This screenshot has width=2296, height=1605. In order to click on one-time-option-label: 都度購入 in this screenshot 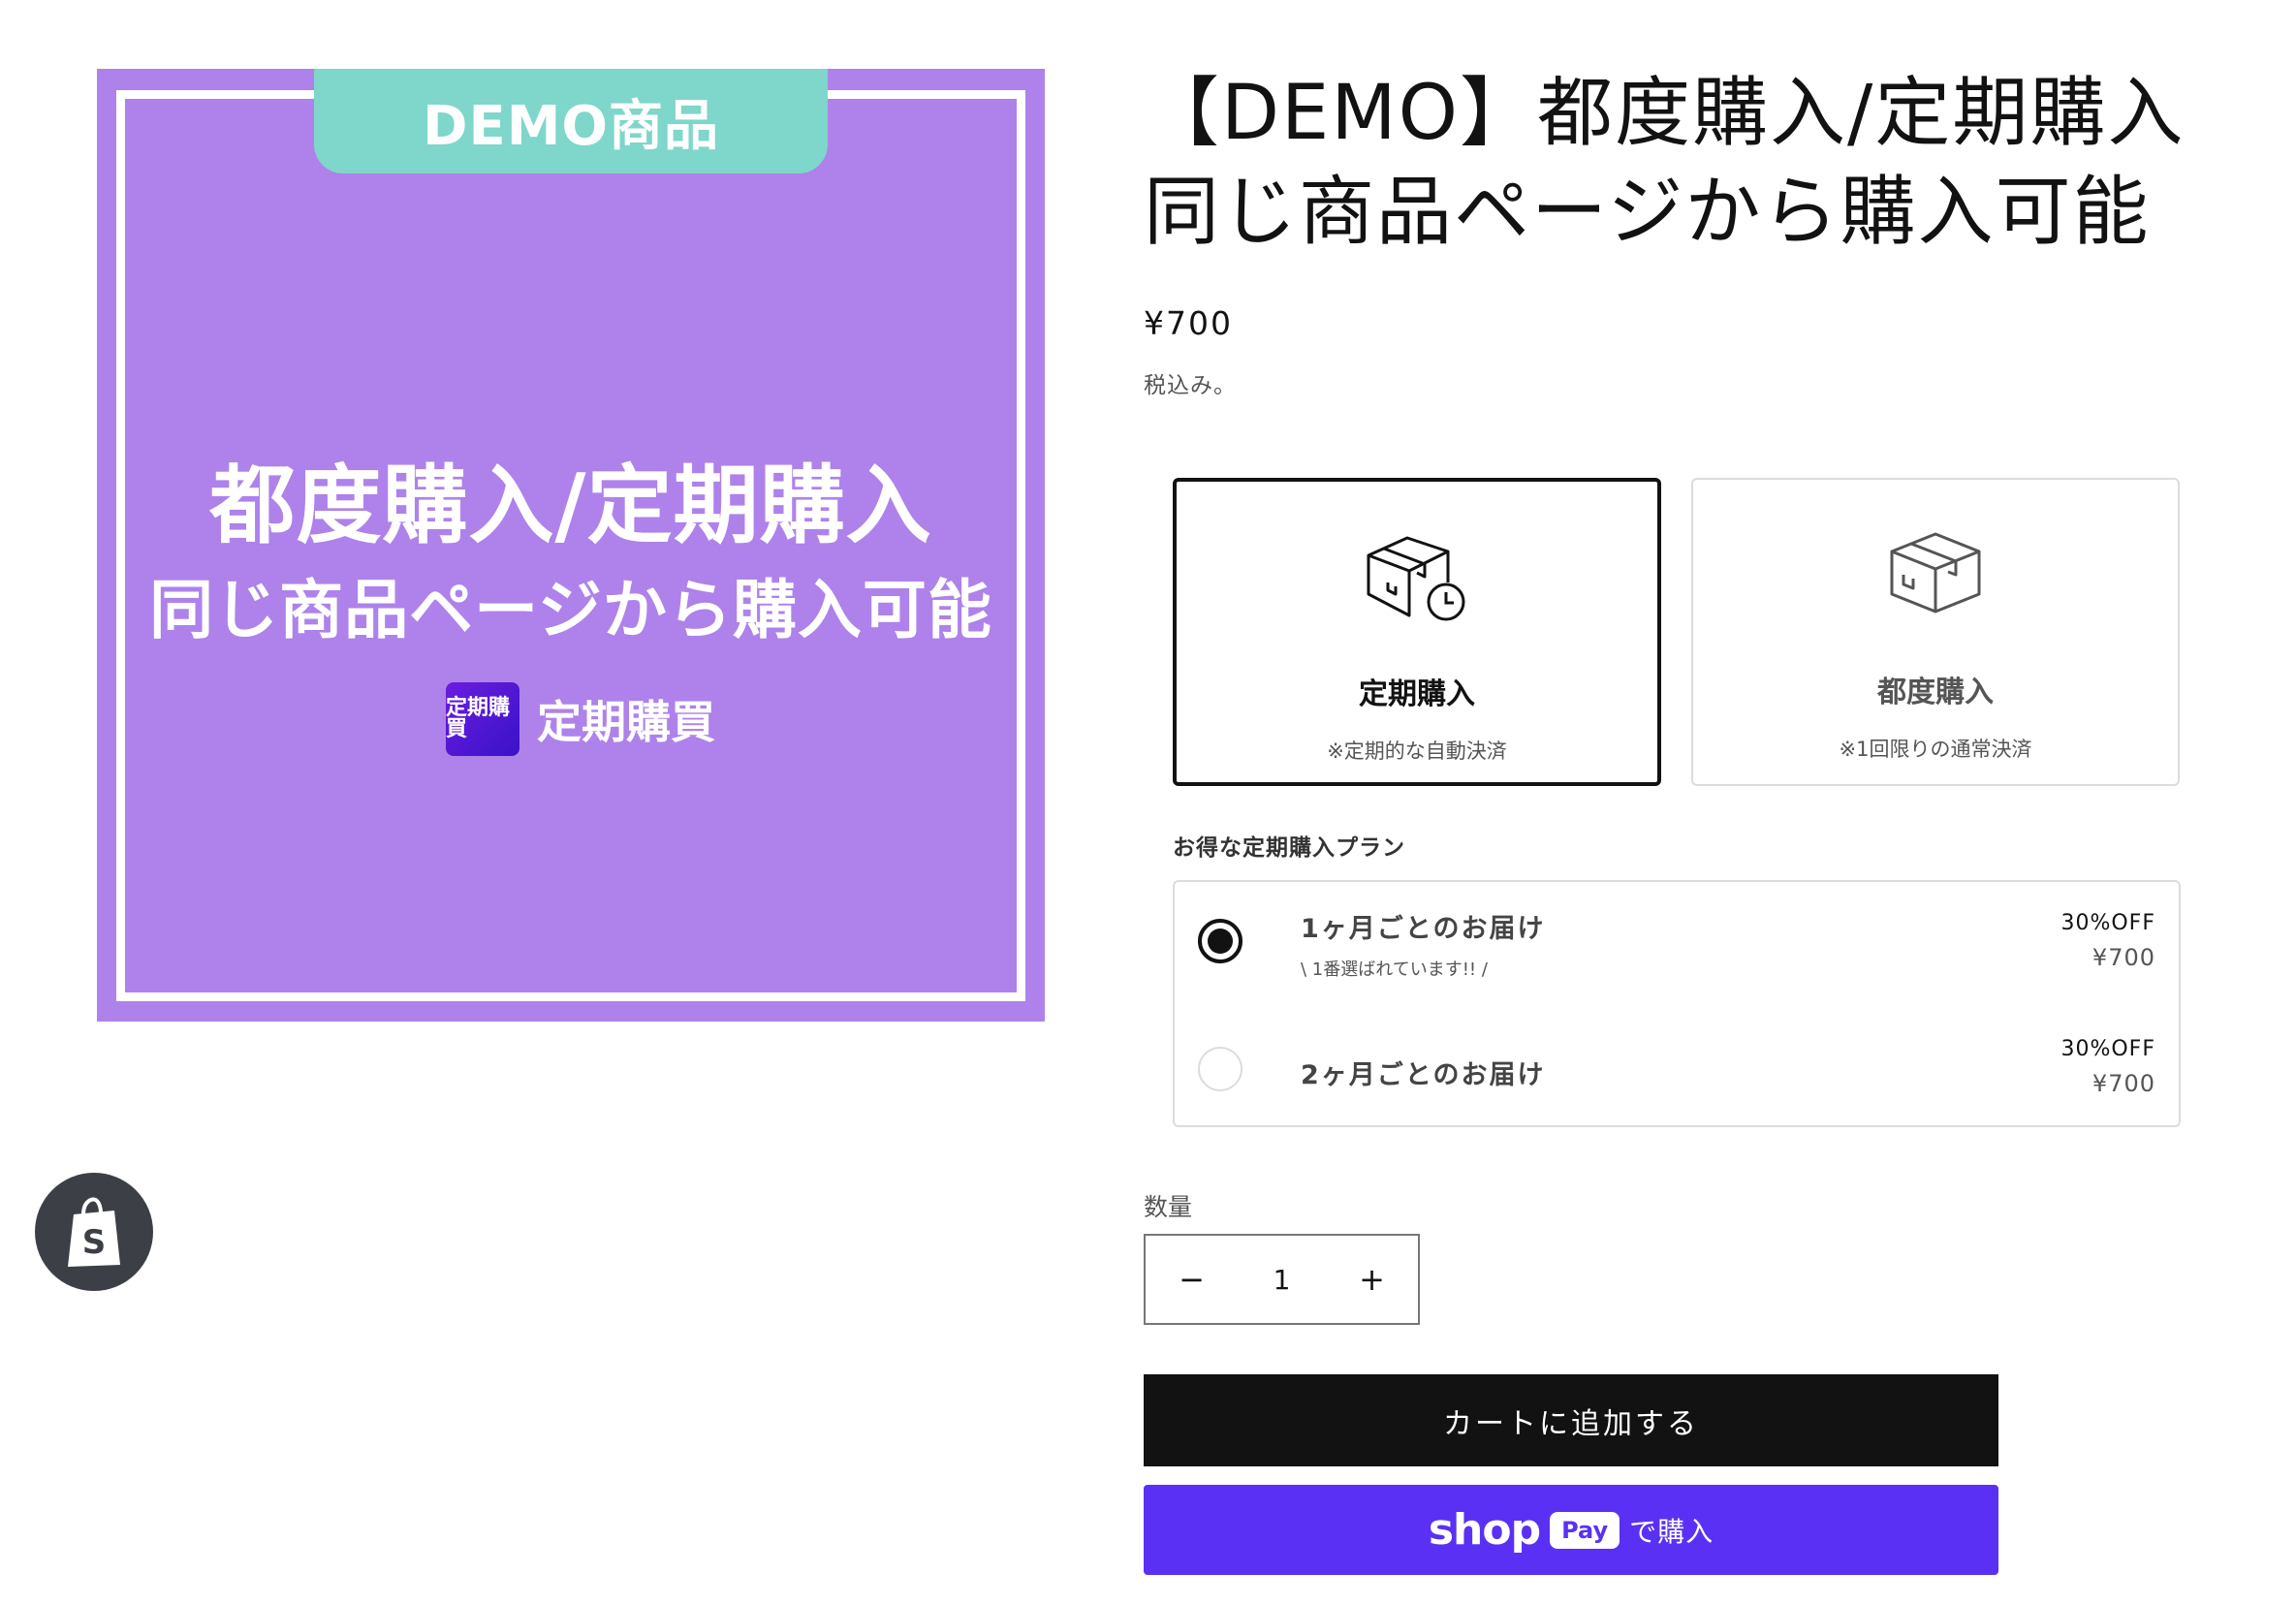, I will do `click(1936, 692)`.